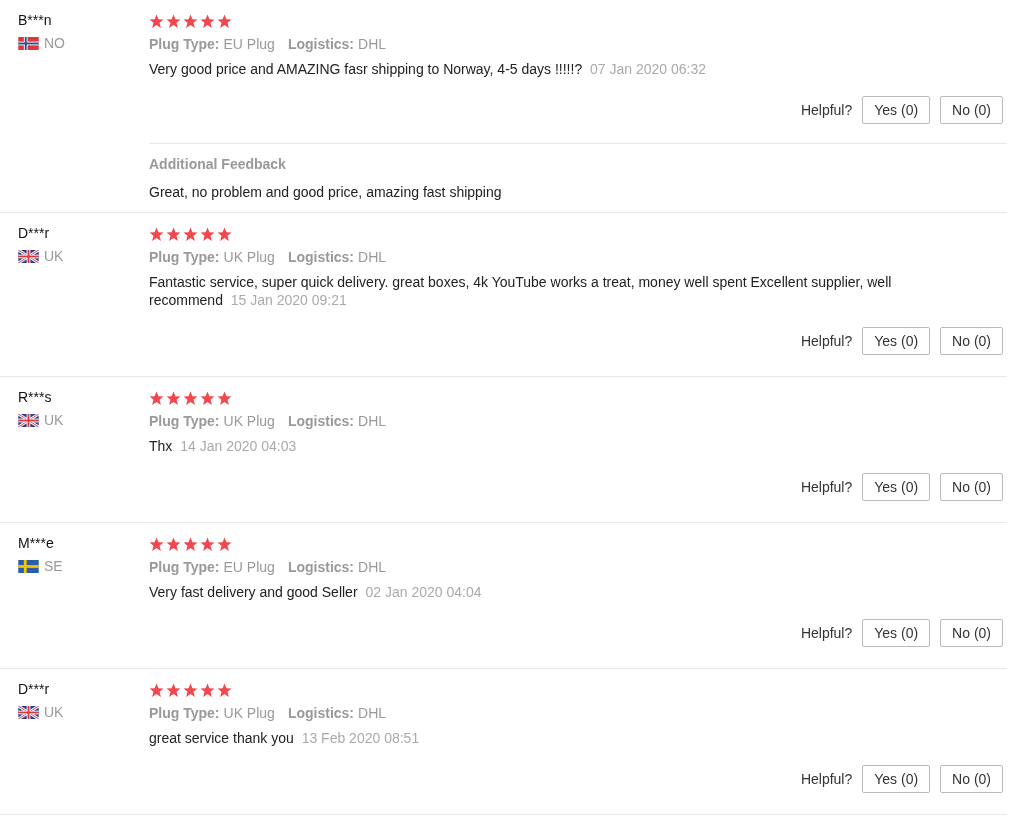 The image size is (1018, 832). Describe the element at coordinates (218, 164) in the screenshot. I see `additional-feedback-title: Additional Feedback` at that location.